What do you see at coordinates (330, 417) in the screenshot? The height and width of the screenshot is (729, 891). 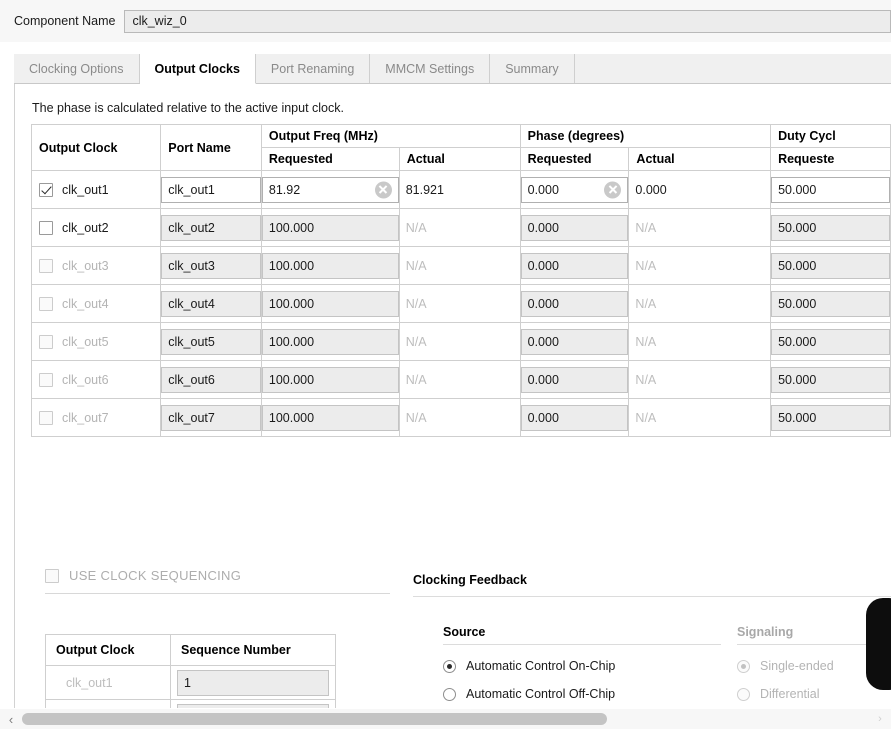 I see `input-freq-requested-clk_out7: 100.000` at bounding box center [330, 417].